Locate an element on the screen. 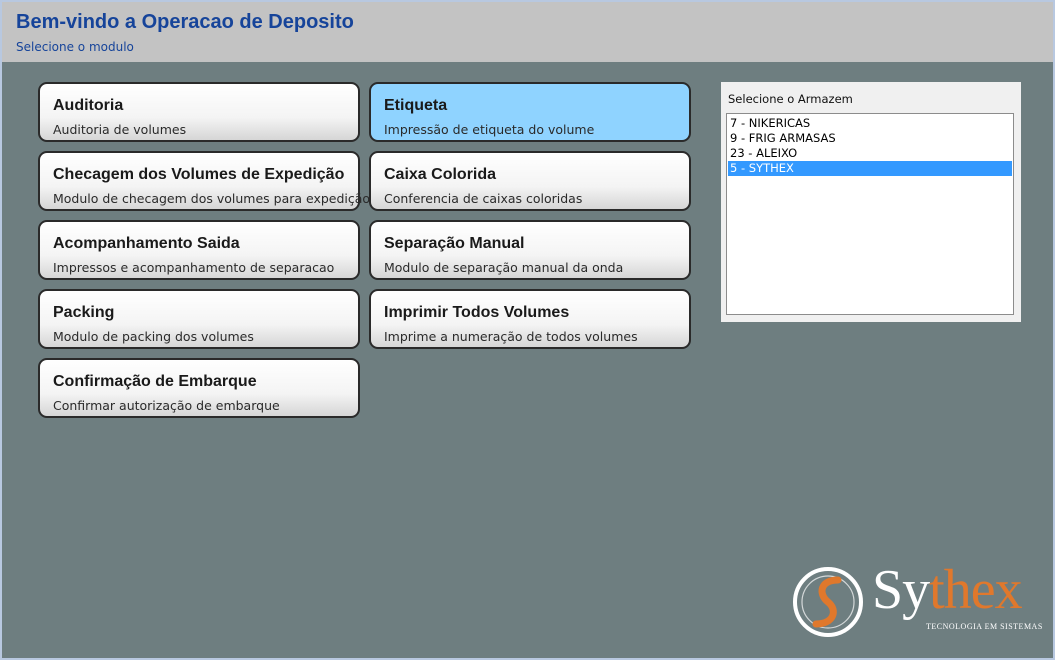 The image size is (1055, 660). module-description: Confirmar autorização de embarque is located at coordinates (166, 405).